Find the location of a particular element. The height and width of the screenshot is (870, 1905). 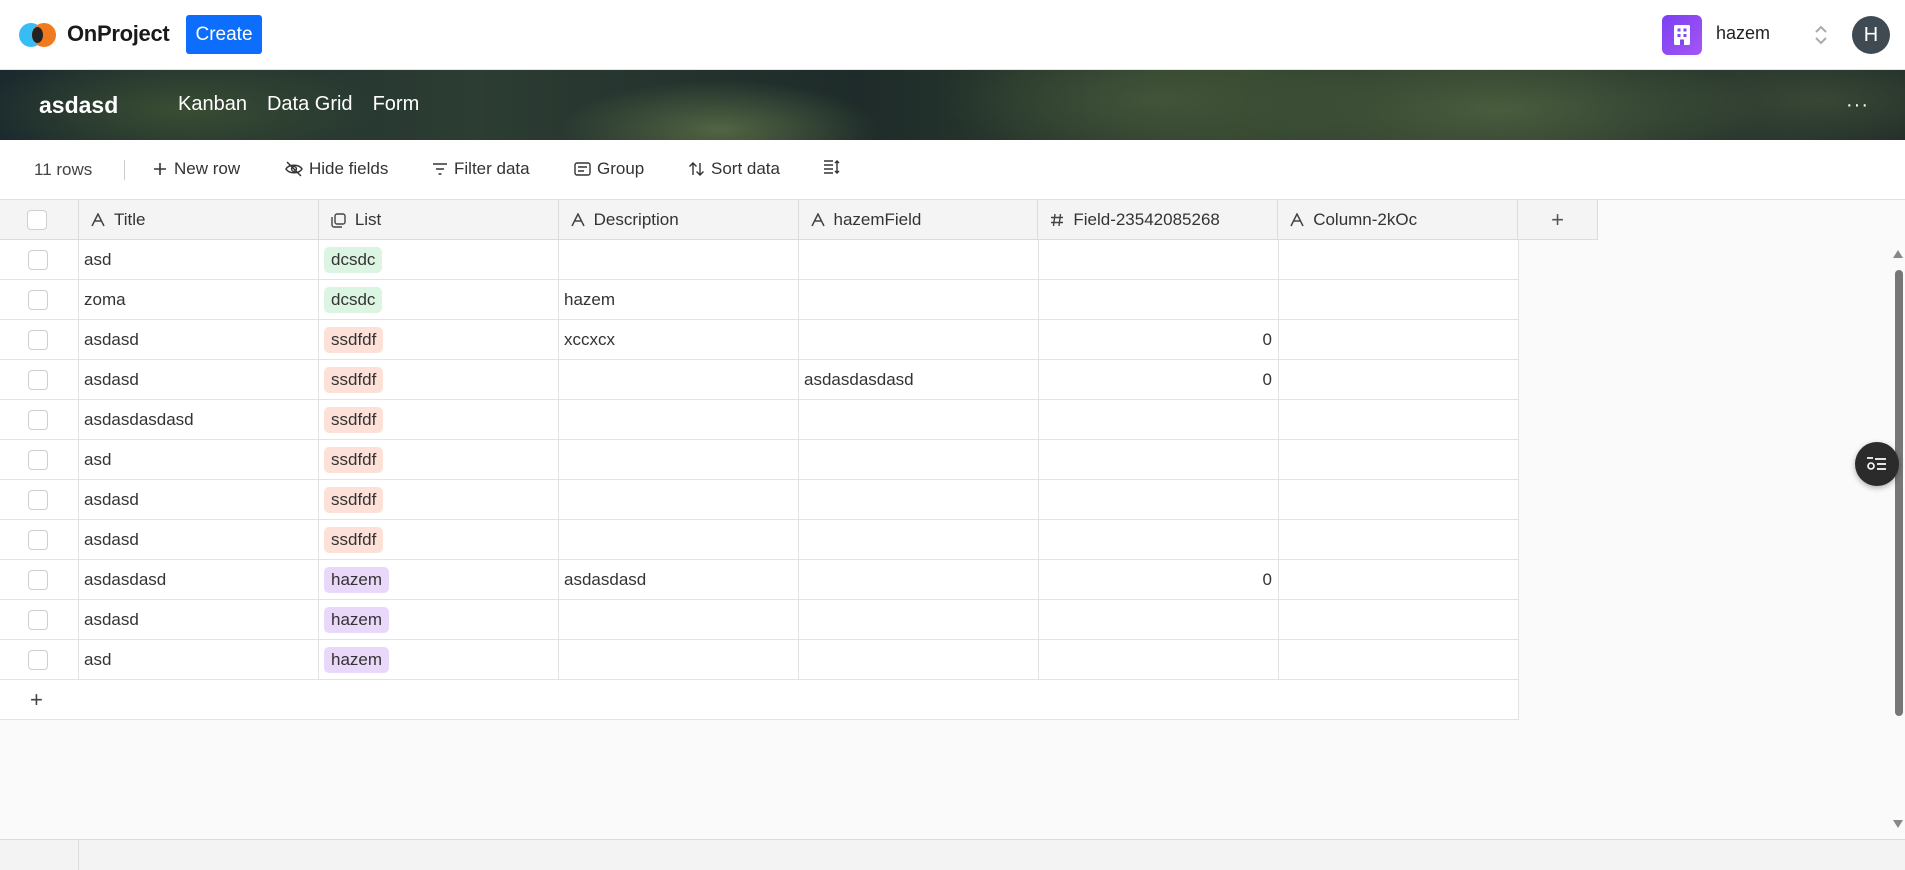

column-header-description: Description is located at coordinates (679, 220).